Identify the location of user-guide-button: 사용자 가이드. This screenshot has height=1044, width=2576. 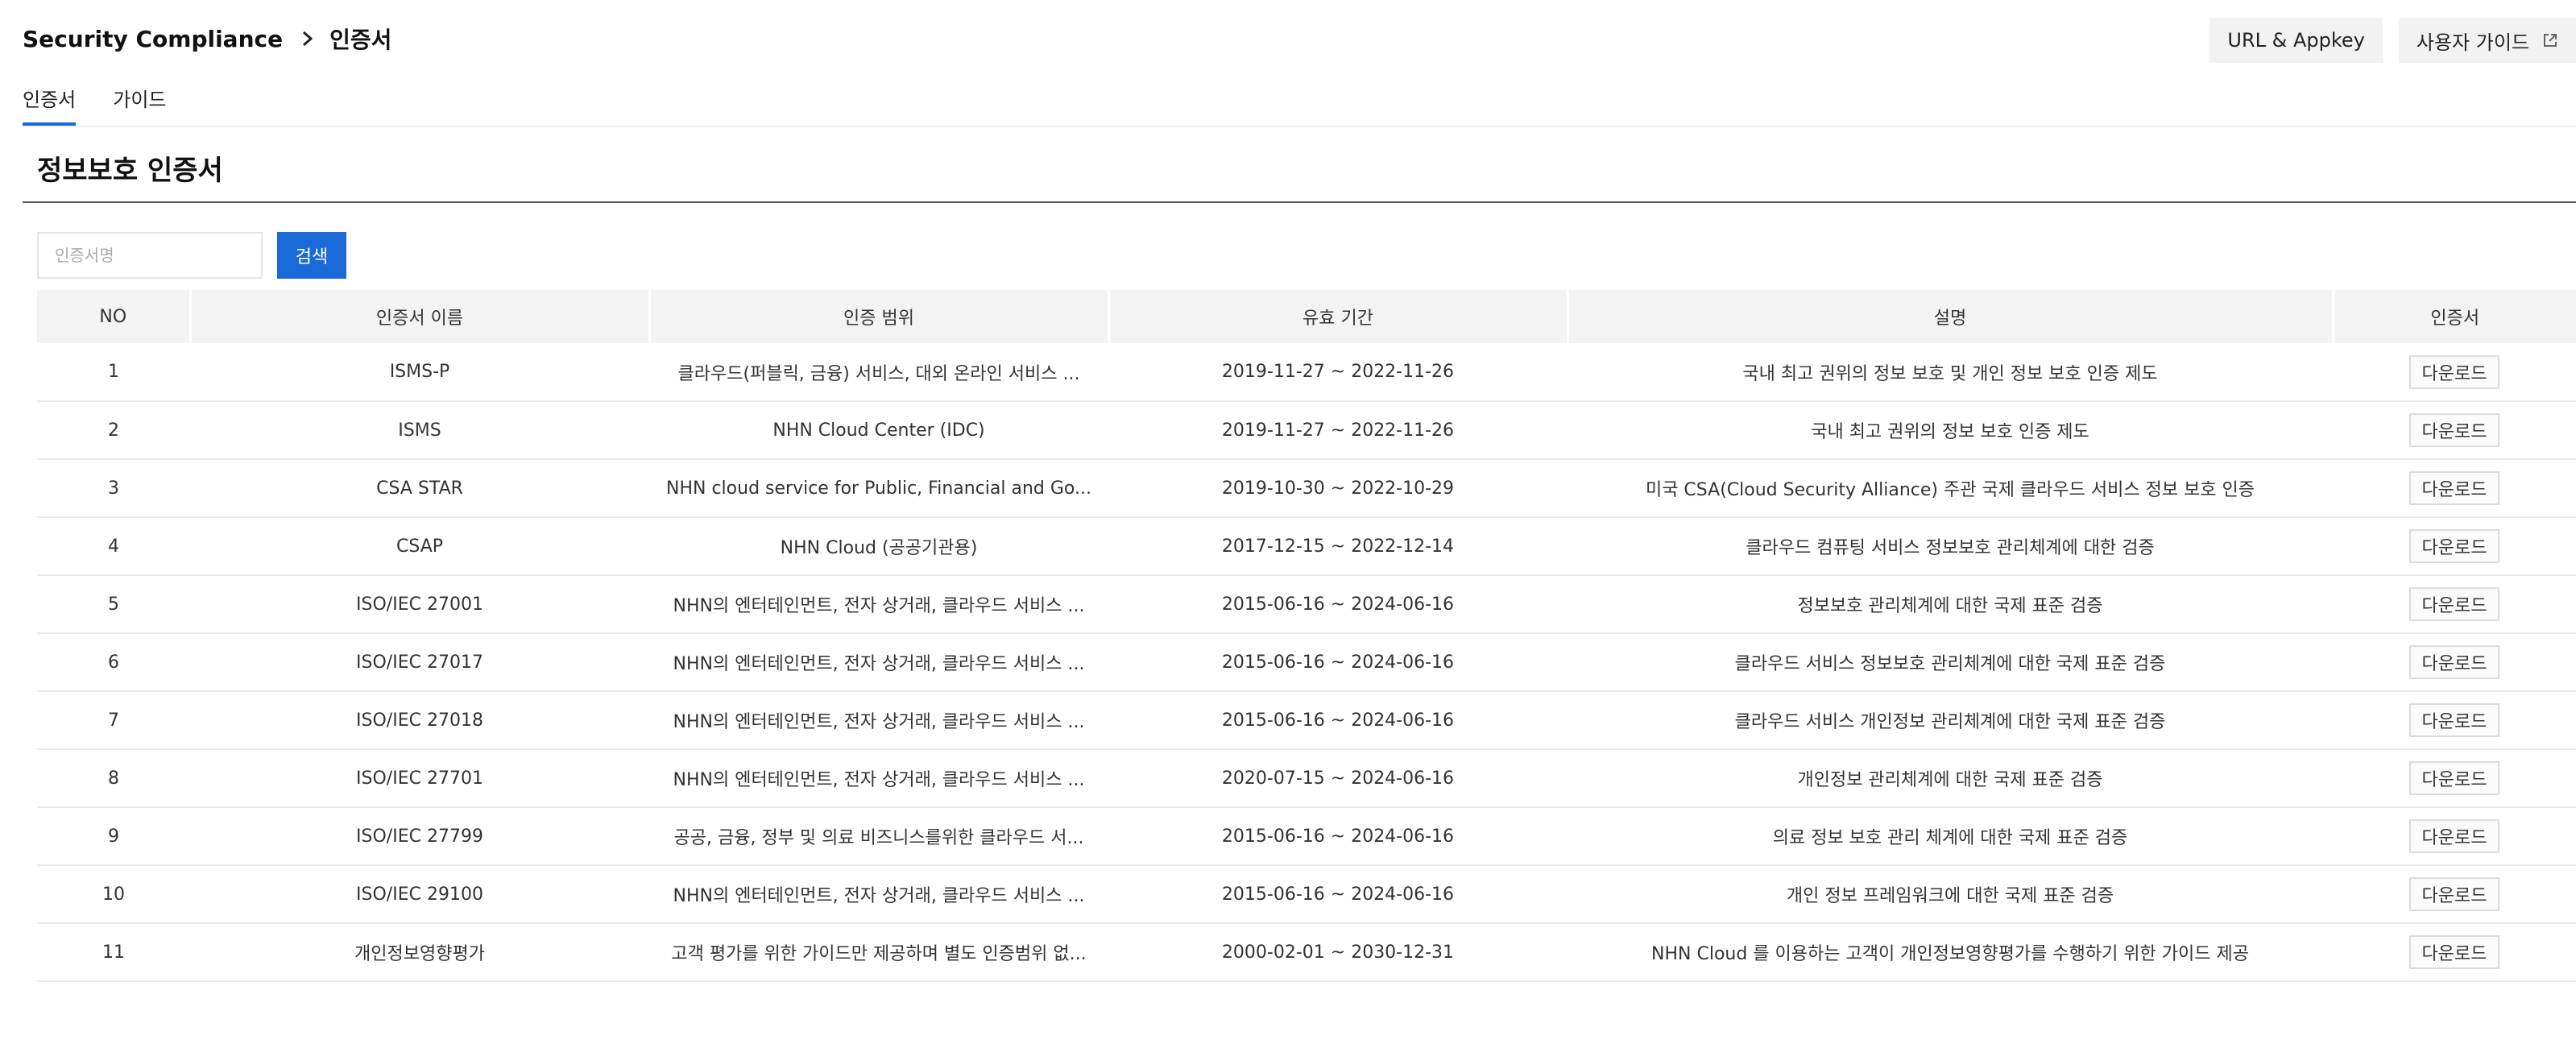
(2487, 40).